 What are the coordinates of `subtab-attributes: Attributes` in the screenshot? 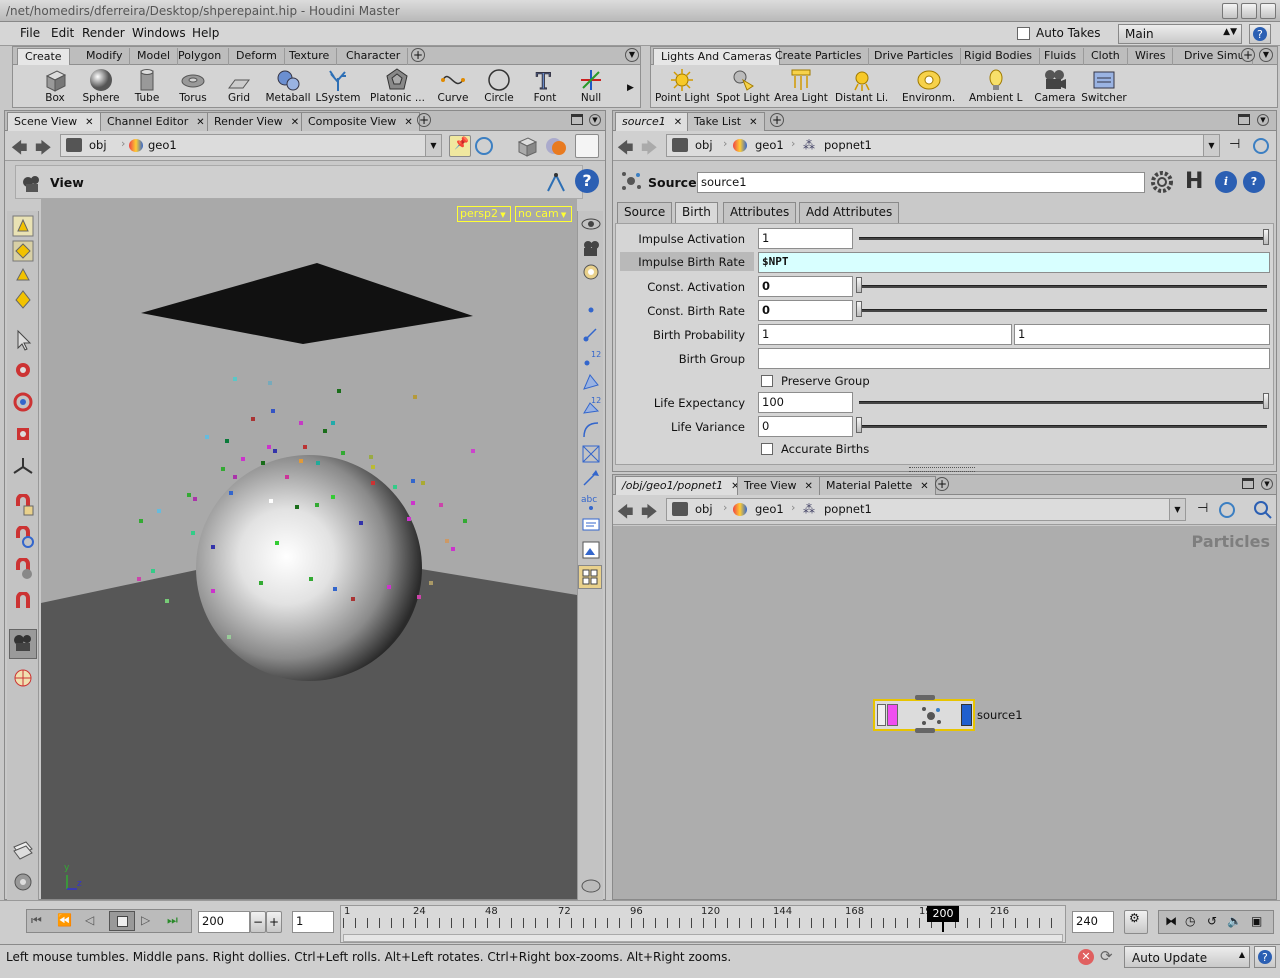 It's located at (760, 212).